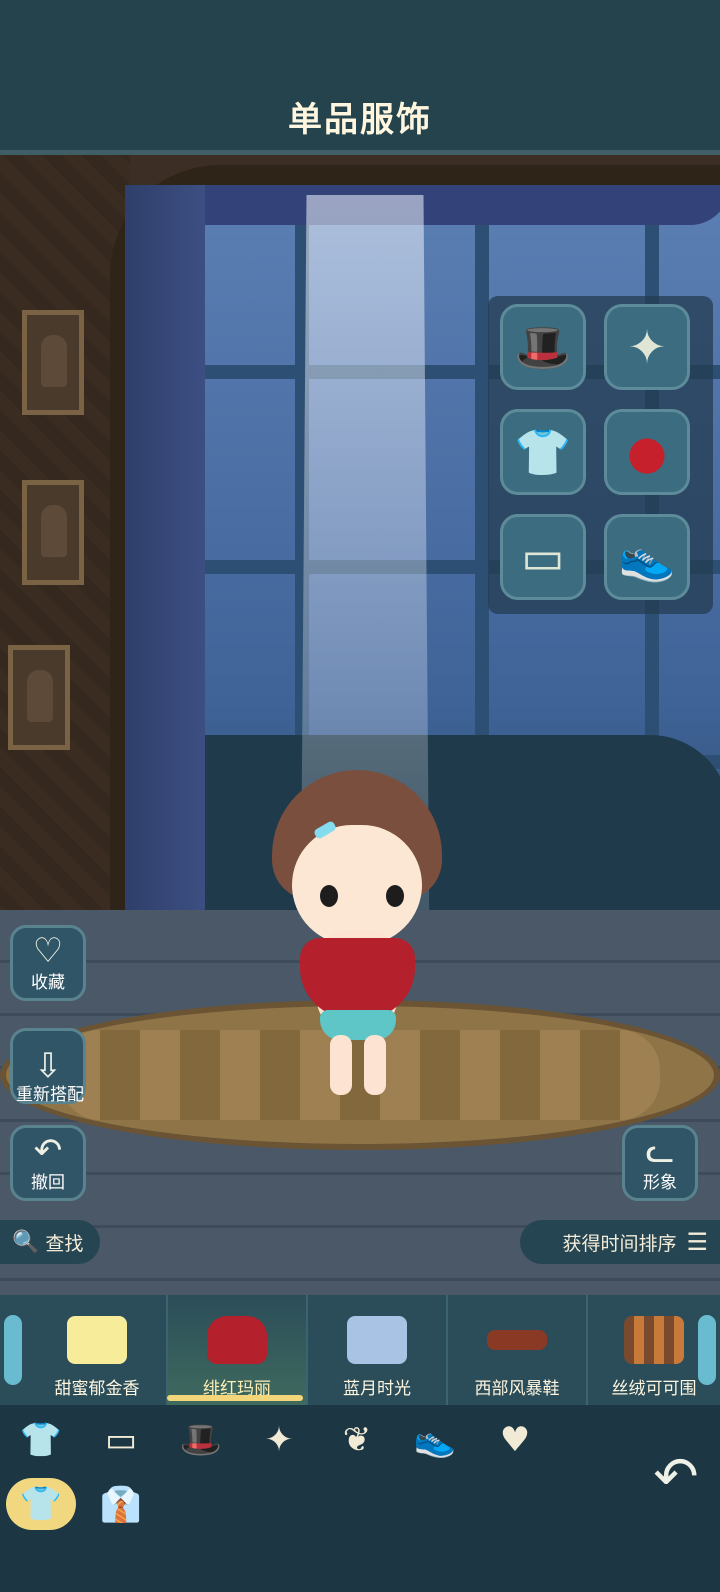 The image size is (720, 1592). Describe the element at coordinates (517, 1389) in the screenshot. I see `item-name: 西部风暴鞋` at that location.